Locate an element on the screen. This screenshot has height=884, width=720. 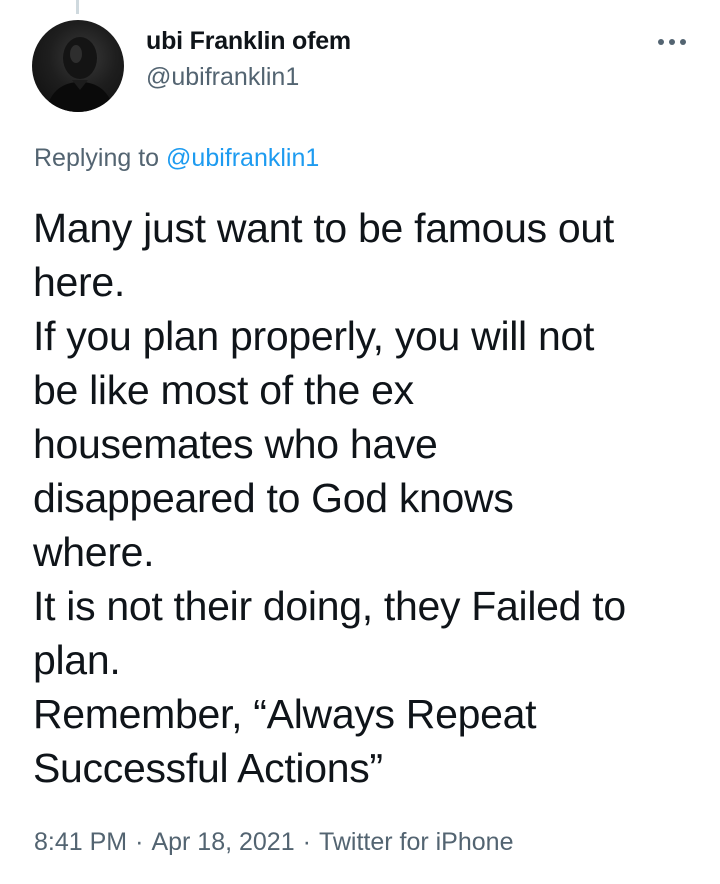
reply-context: Replying to @ubifranklin1 is located at coordinates (176, 158).